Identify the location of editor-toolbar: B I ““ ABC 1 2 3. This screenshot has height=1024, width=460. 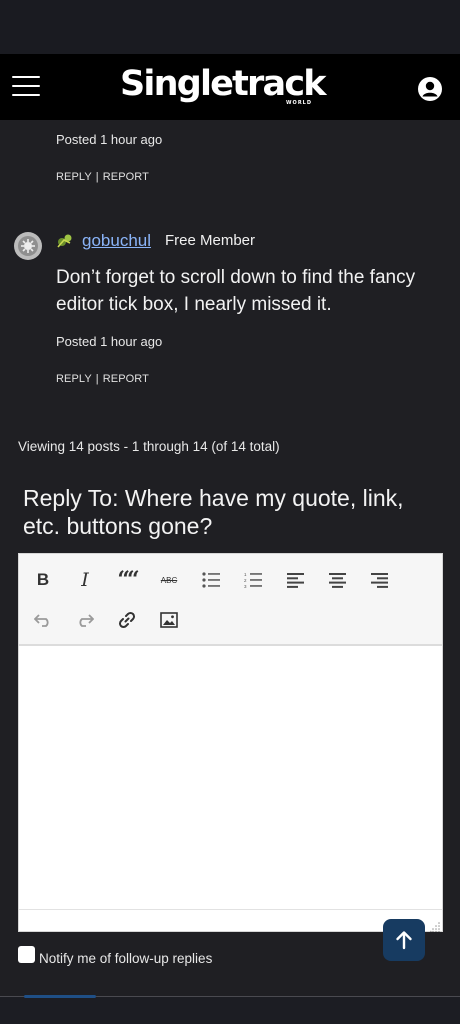
(230, 600).